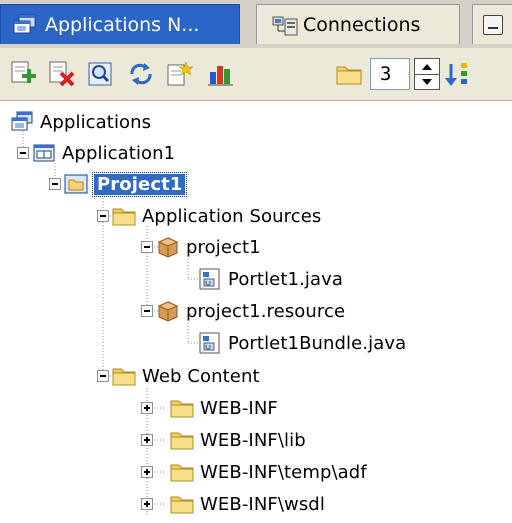  I want to click on applications-icon, so click(22, 121).